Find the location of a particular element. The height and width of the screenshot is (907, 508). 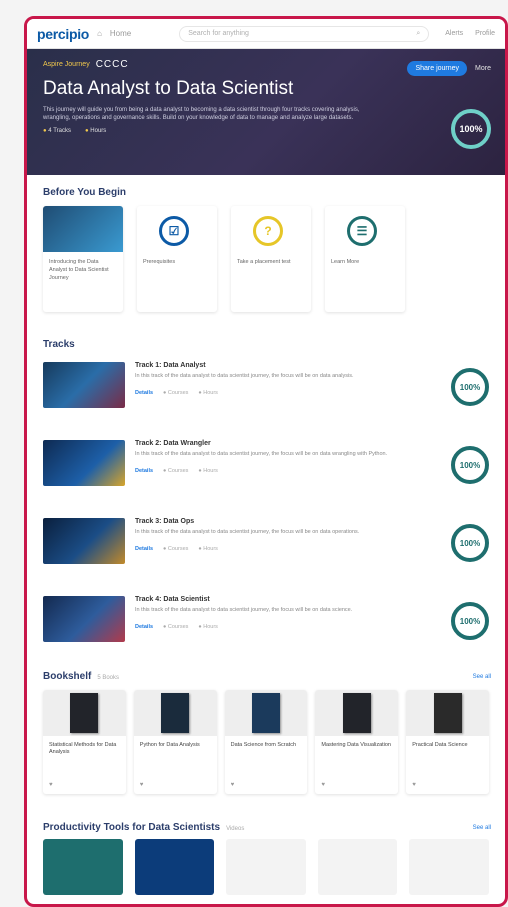

question-icon: ? is located at coordinates (268, 231).